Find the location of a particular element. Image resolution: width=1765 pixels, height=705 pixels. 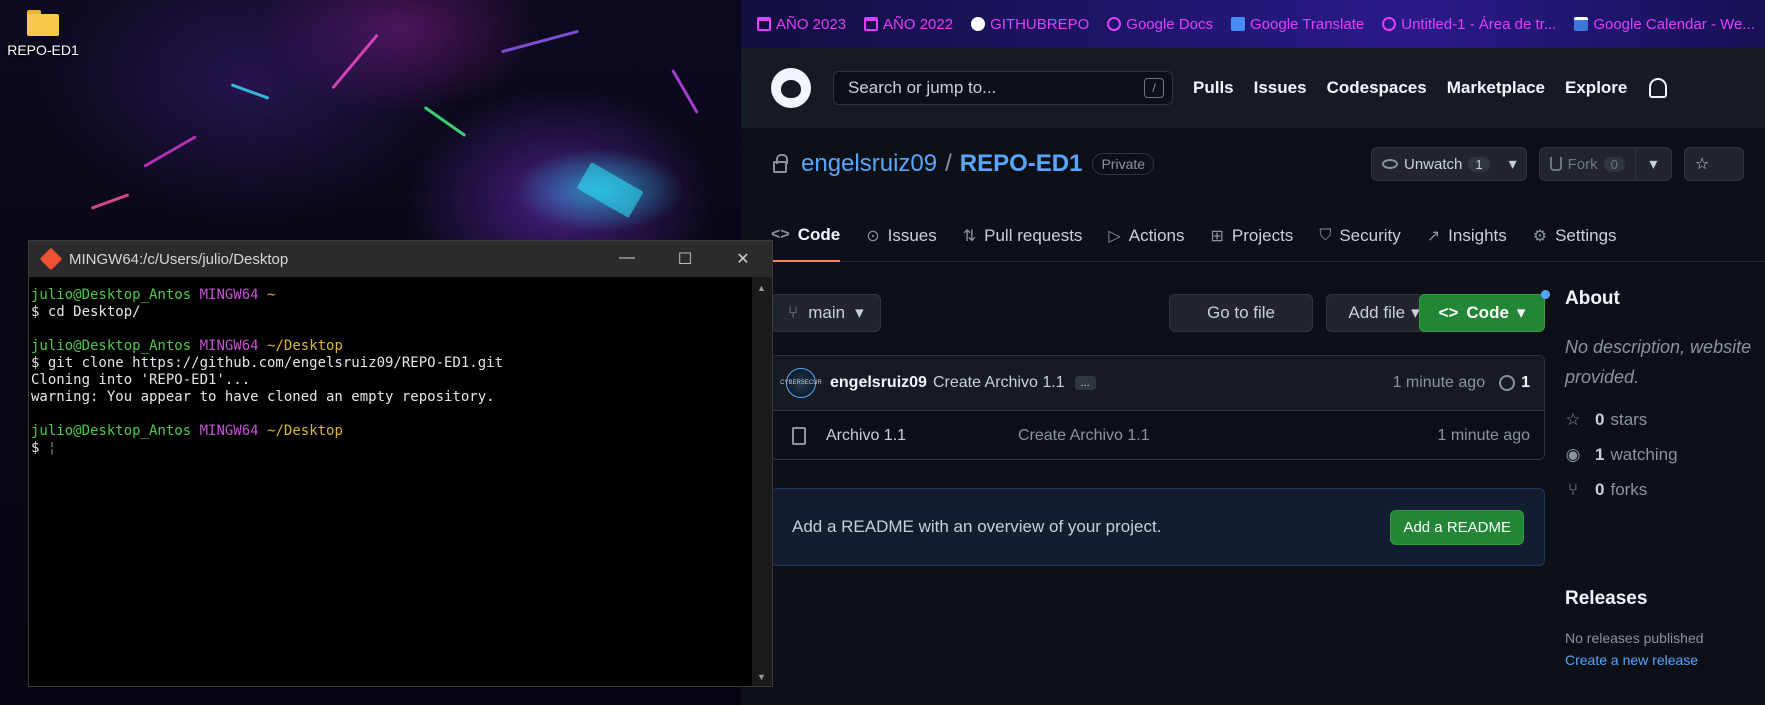

fork-button-group: Fork 0 ▾ is located at coordinates (1605, 164).